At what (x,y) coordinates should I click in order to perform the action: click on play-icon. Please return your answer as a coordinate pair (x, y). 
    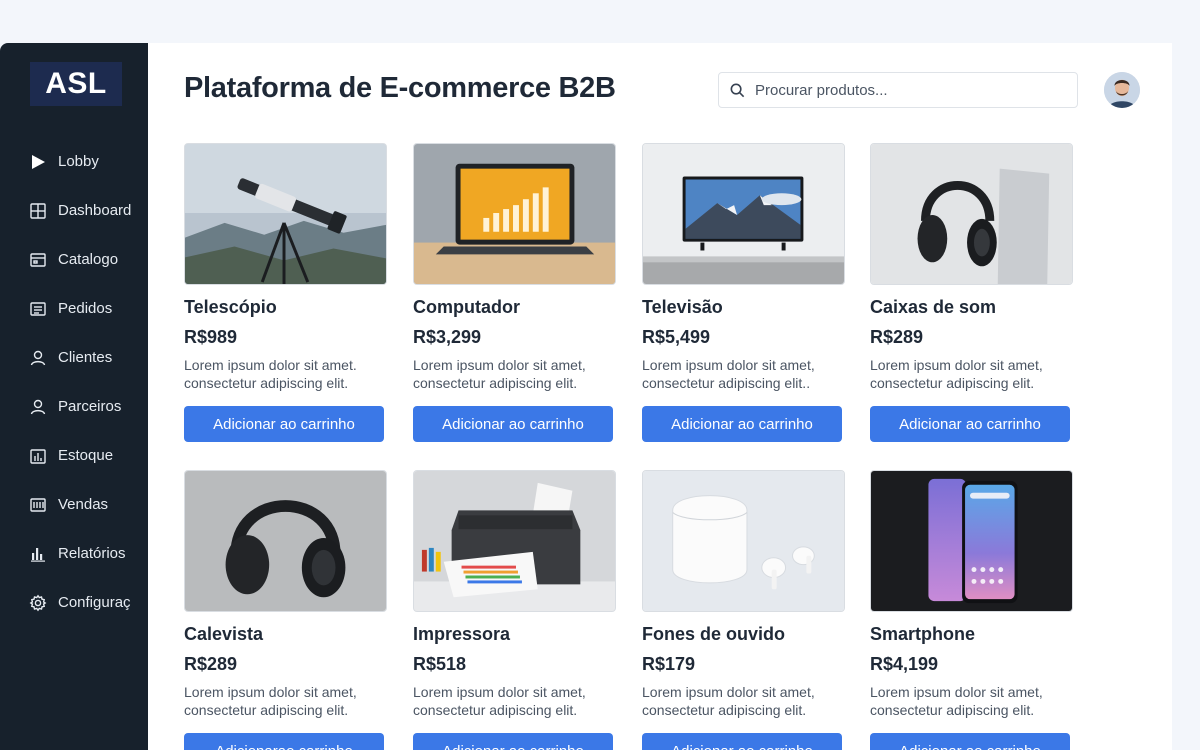
    Looking at the image, I should click on (38, 162).